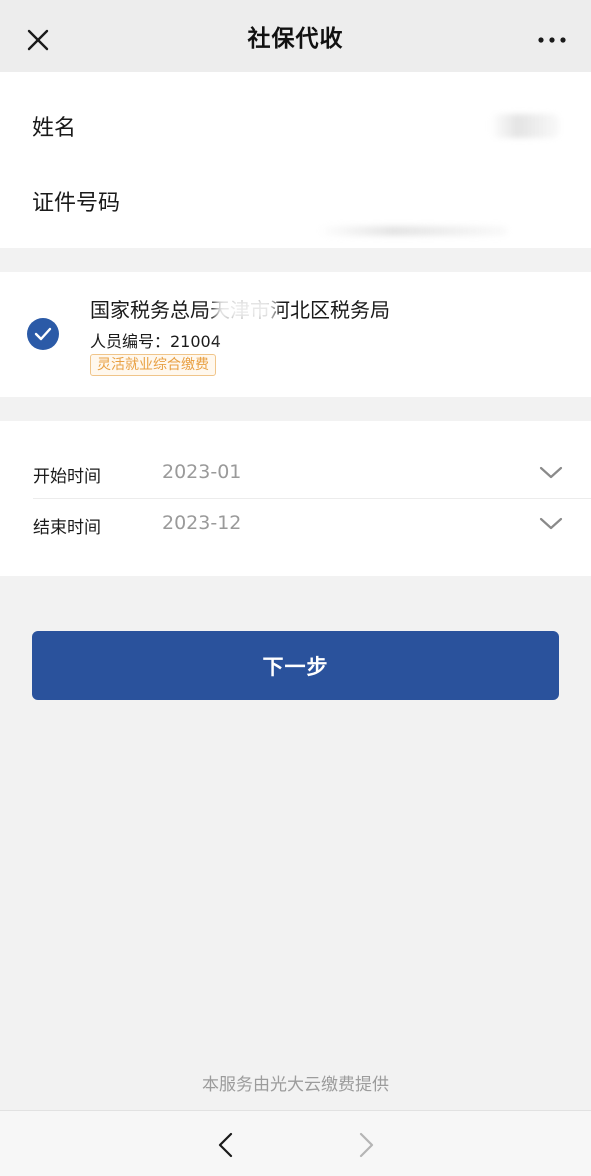 The height and width of the screenshot is (1176, 591). Describe the element at coordinates (295, 524) in the screenshot. I see `end-date-picker: 结束时间 2023-12` at that location.